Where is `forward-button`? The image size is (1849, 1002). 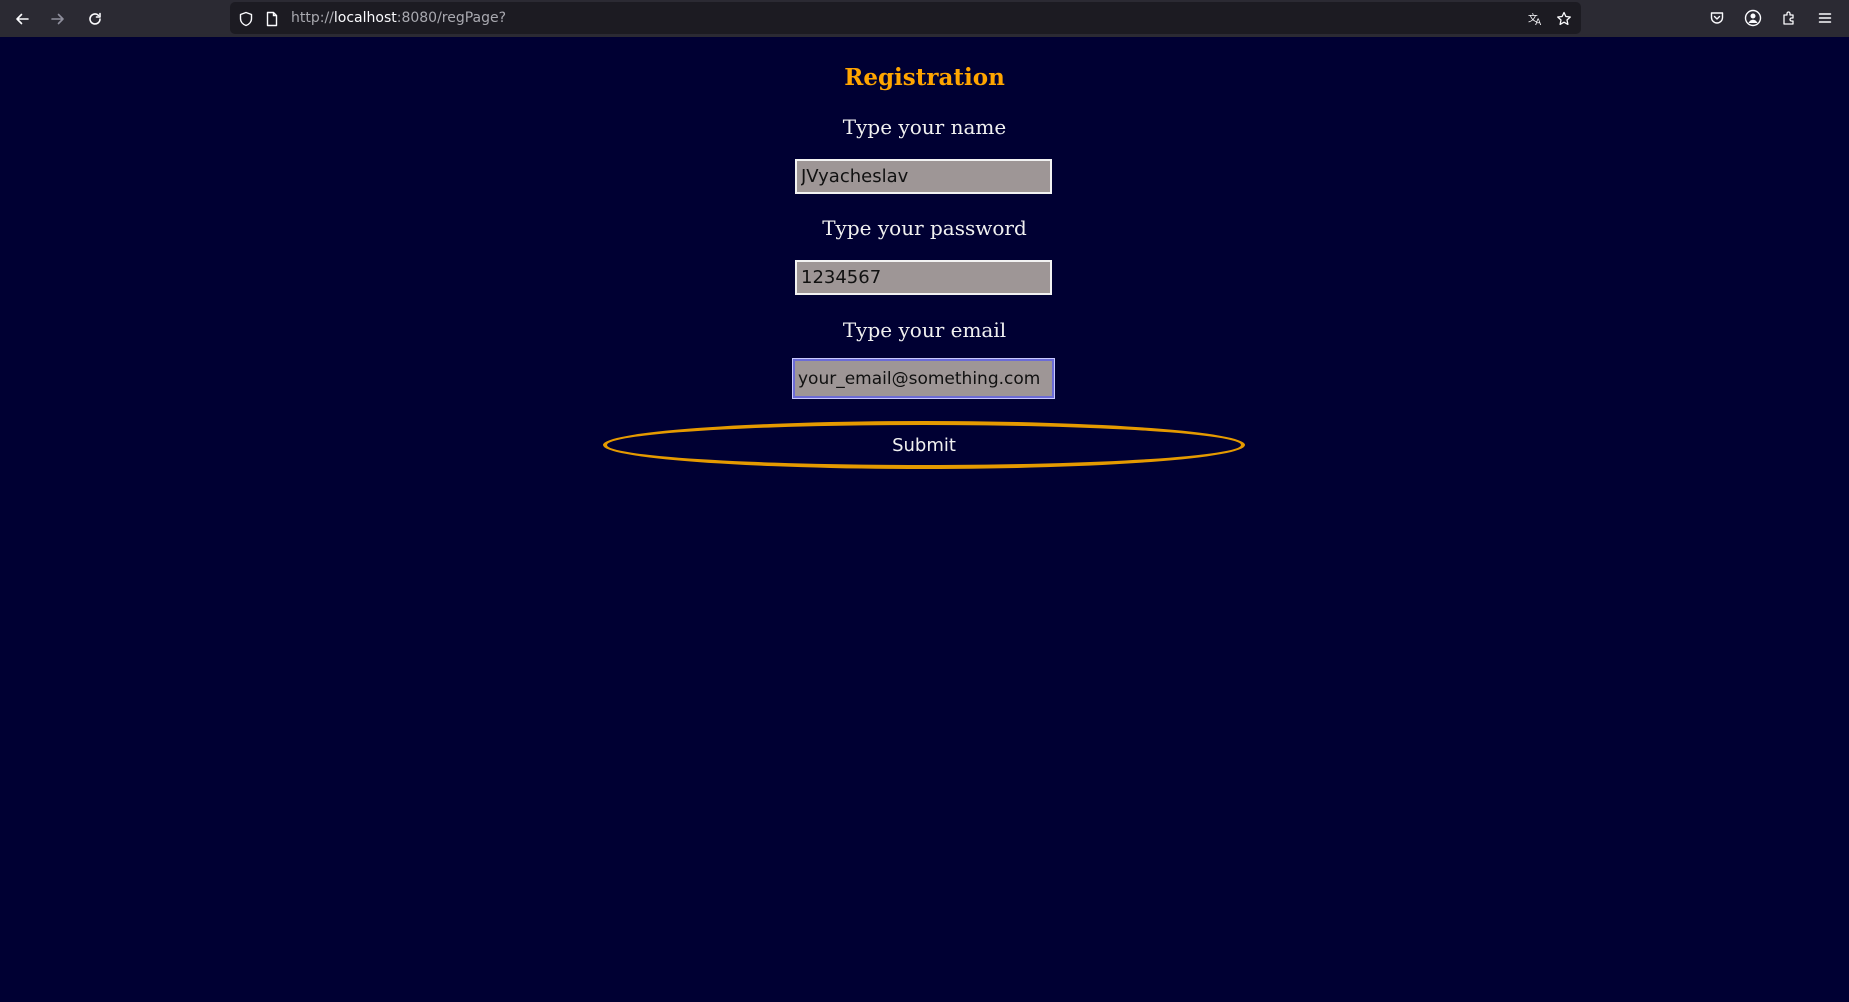 forward-button is located at coordinates (58, 19).